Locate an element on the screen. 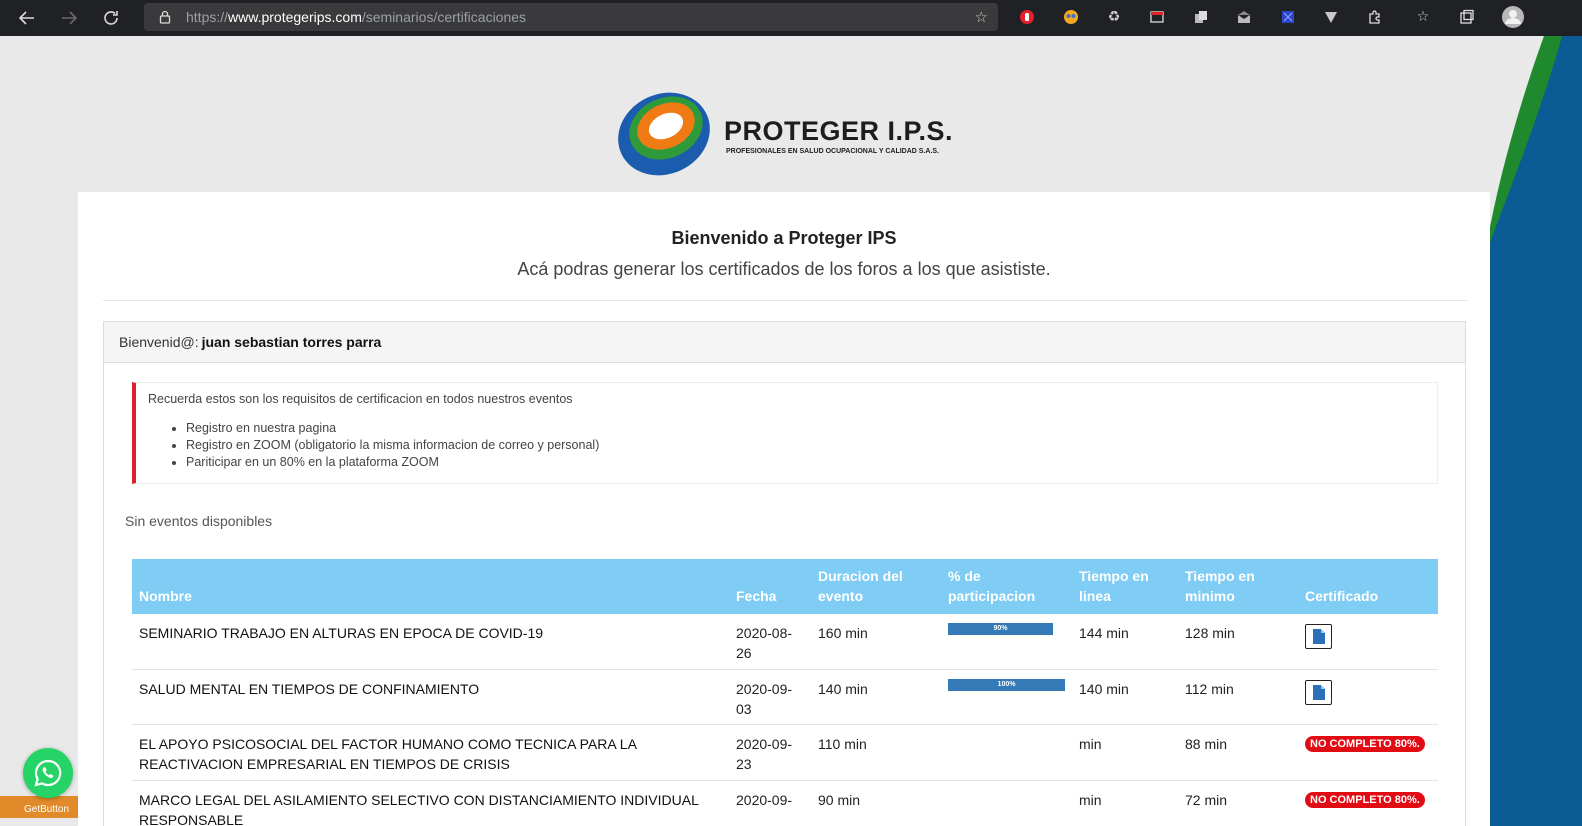 The width and height of the screenshot is (1582, 826). greeting-label: Bienvenid@: is located at coordinates (159, 342).